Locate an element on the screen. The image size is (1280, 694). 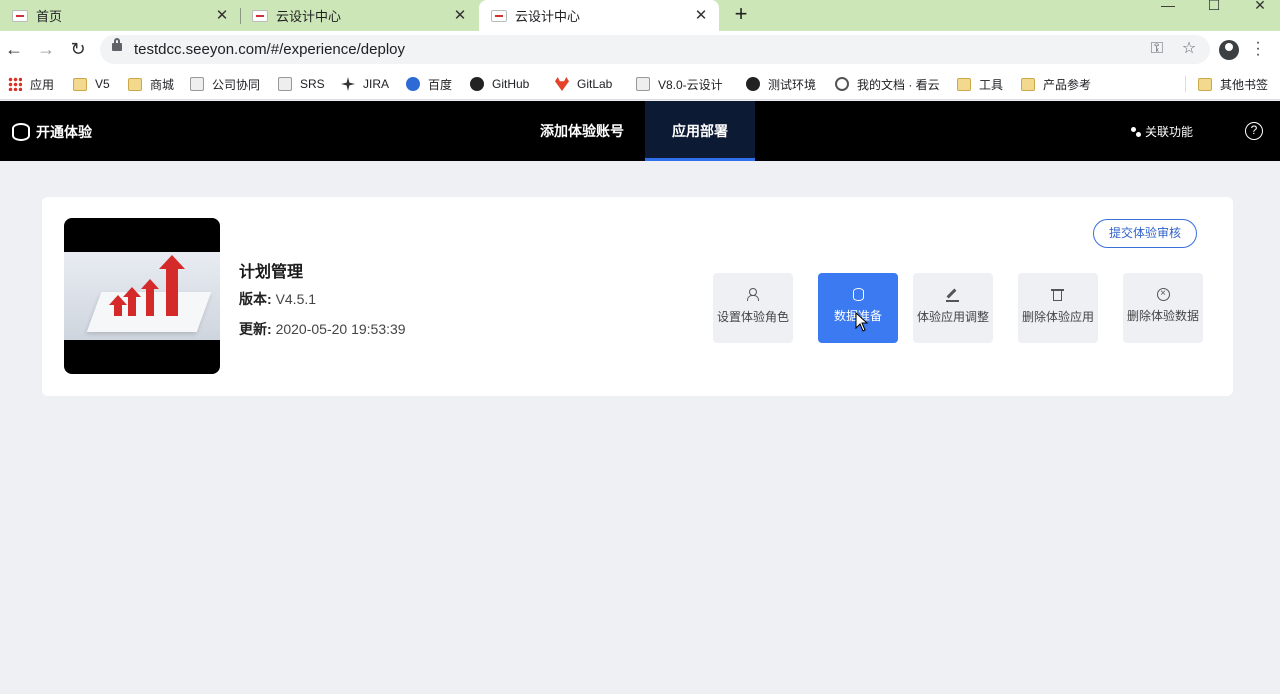
browser-menu-icon: · · · is located at coordinates (1258, 49).